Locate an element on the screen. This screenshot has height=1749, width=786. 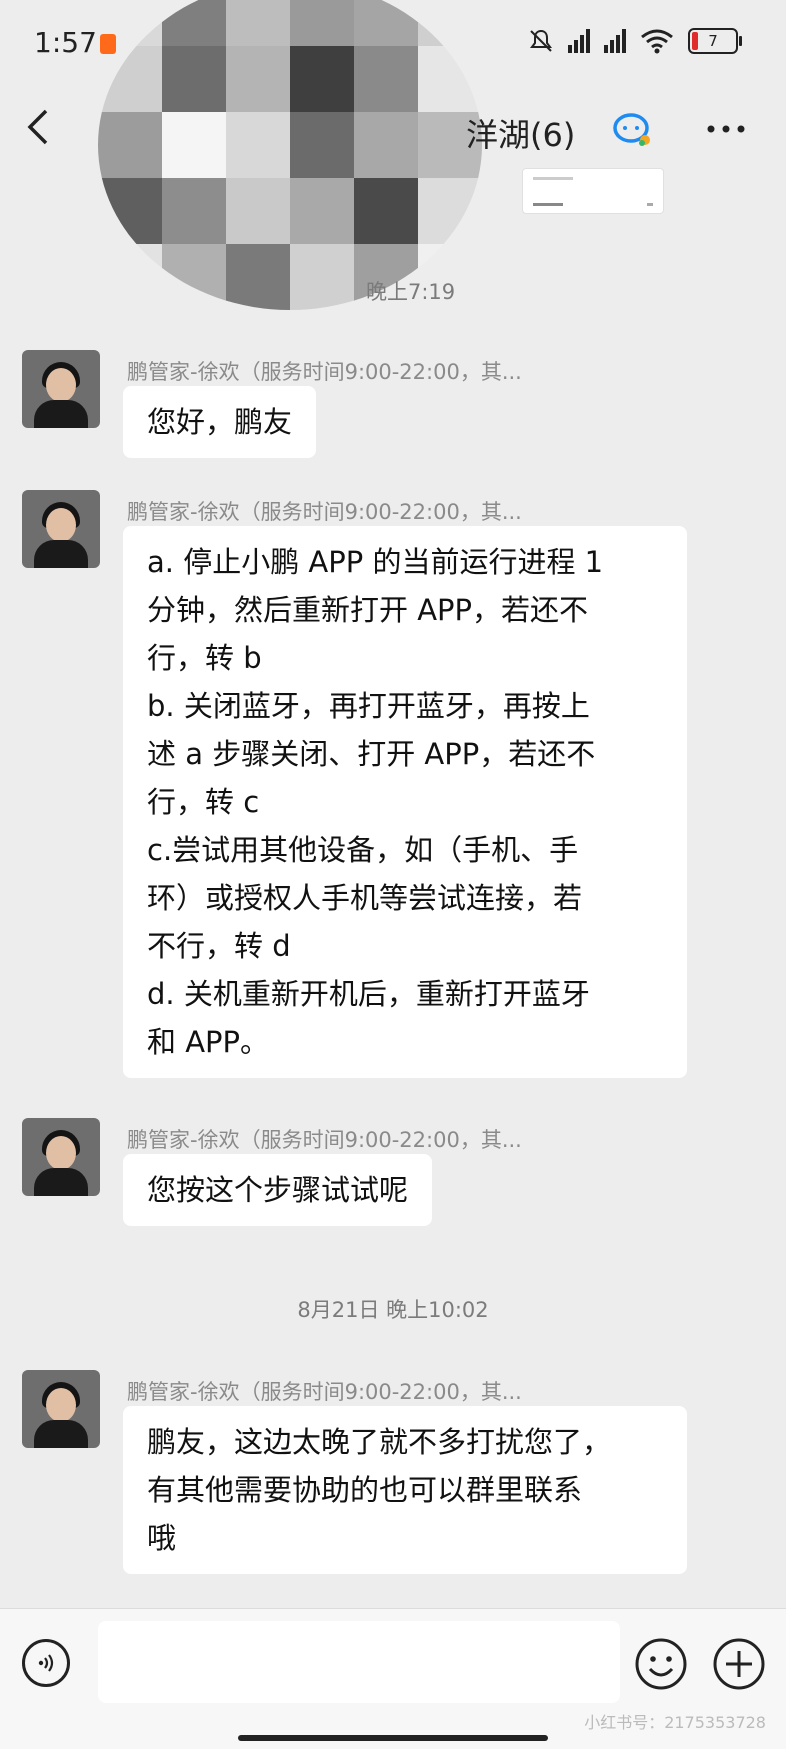
message-input is located at coordinates (359, 1662).